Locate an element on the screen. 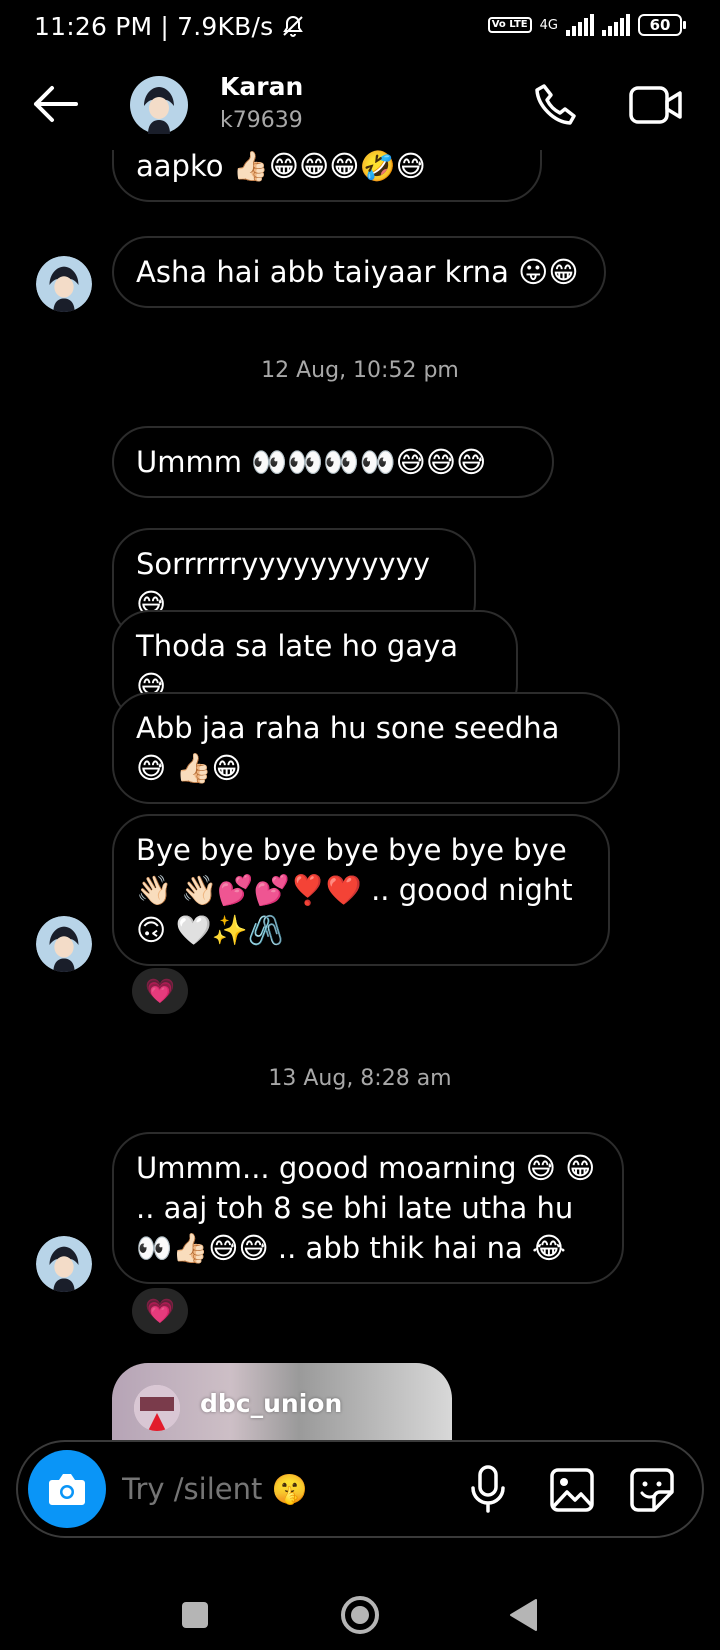 The width and height of the screenshot is (720, 1650). microphone-icon is located at coordinates (488, 1489).